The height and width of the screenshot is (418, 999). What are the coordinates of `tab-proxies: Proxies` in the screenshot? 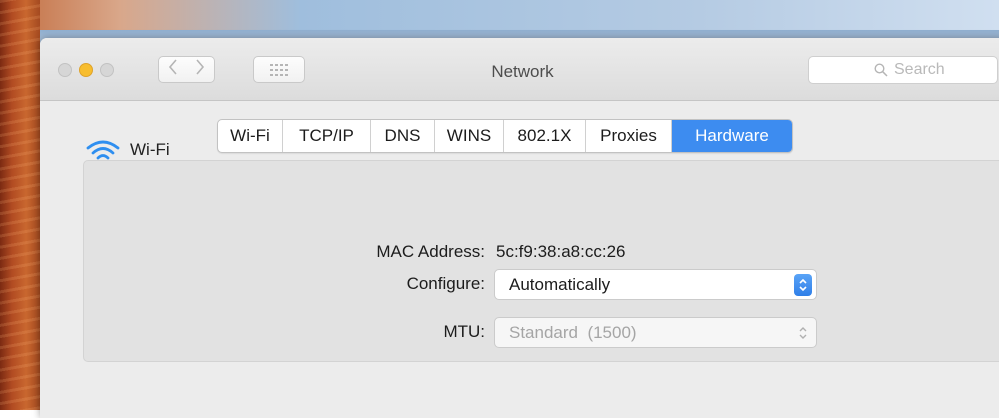 It's located at (629, 136).